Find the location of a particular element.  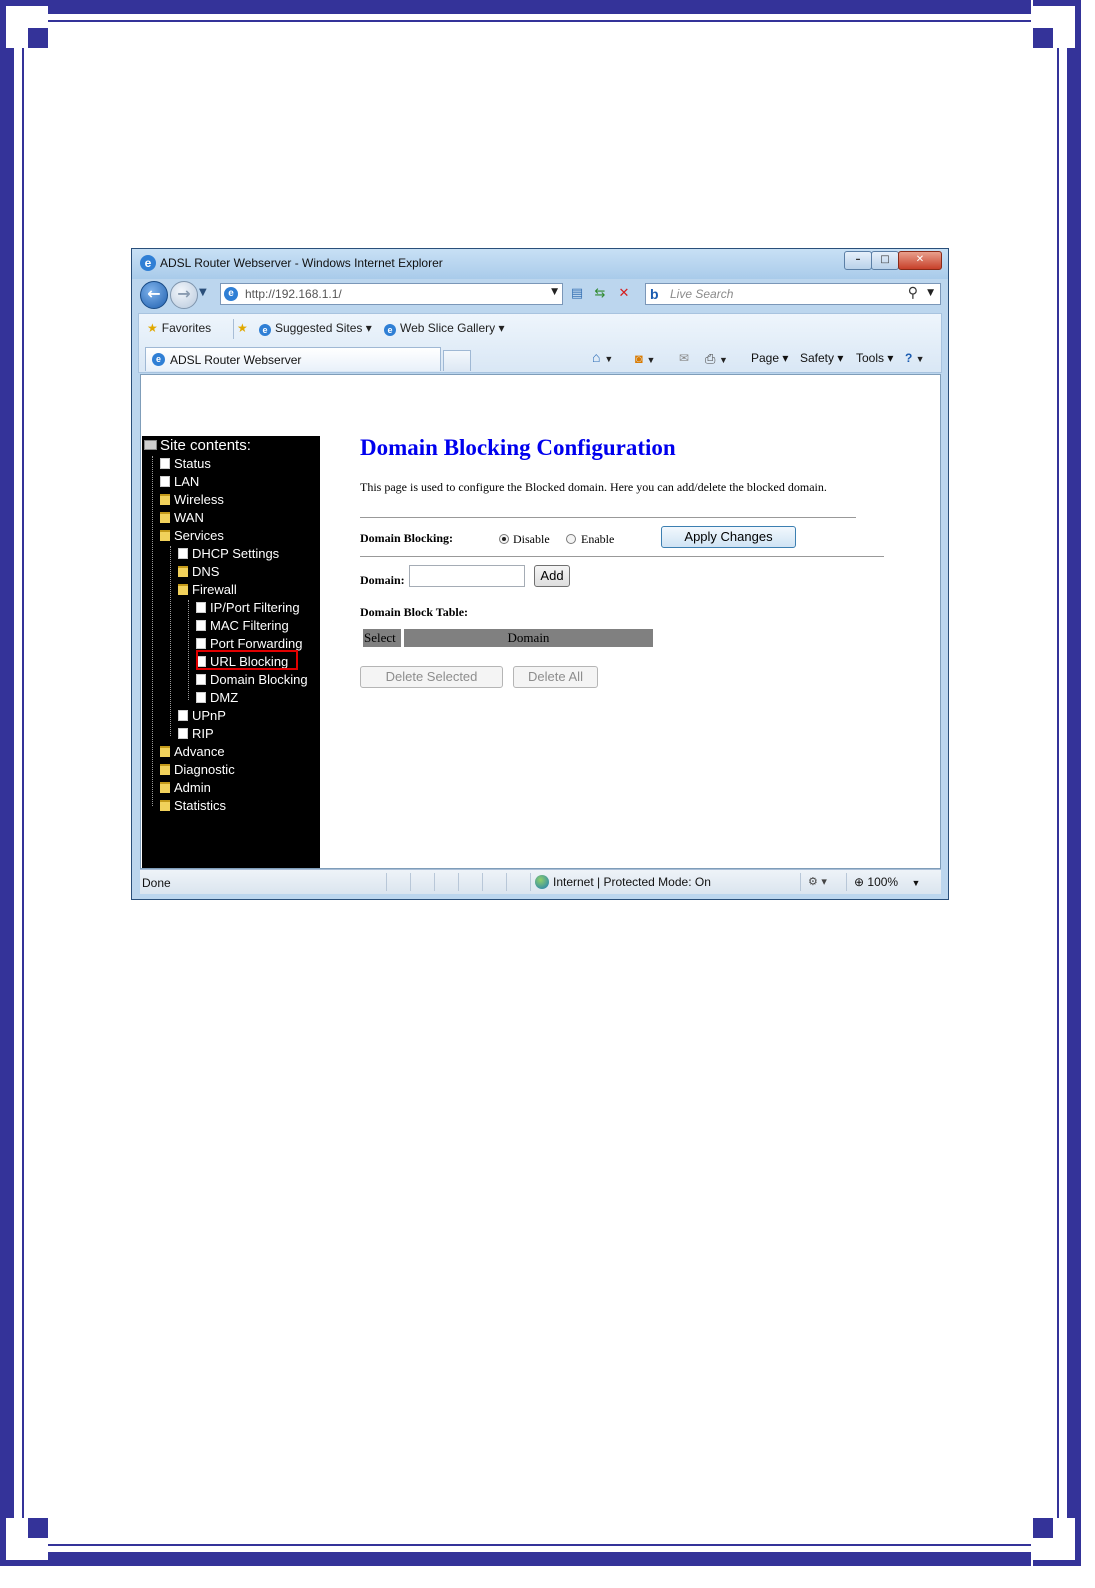

computer-icon is located at coordinates (150, 445).